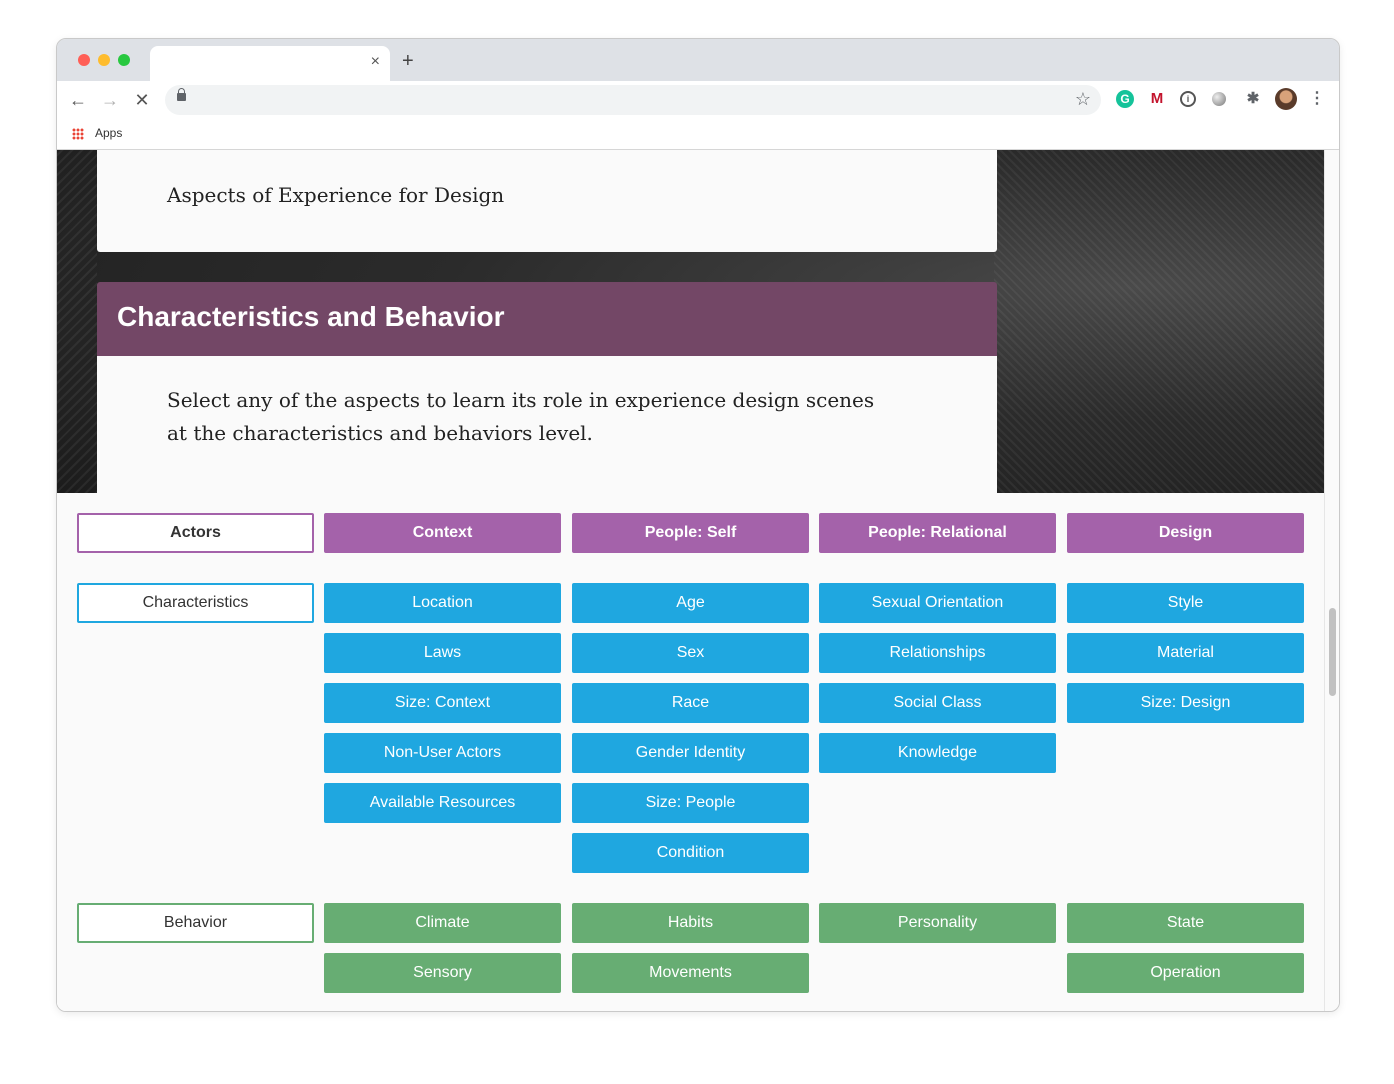 The width and height of the screenshot is (1394, 1084). Describe the element at coordinates (442, 703) in the screenshot. I see `aspect-size-context-button: Size: Context` at that location.